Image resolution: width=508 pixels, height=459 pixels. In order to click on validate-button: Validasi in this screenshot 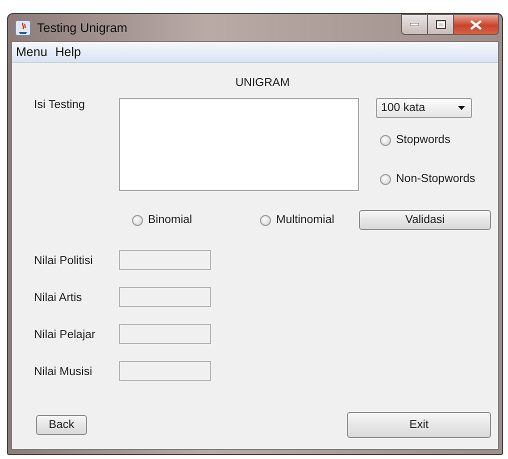, I will do `click(425, 220)`.